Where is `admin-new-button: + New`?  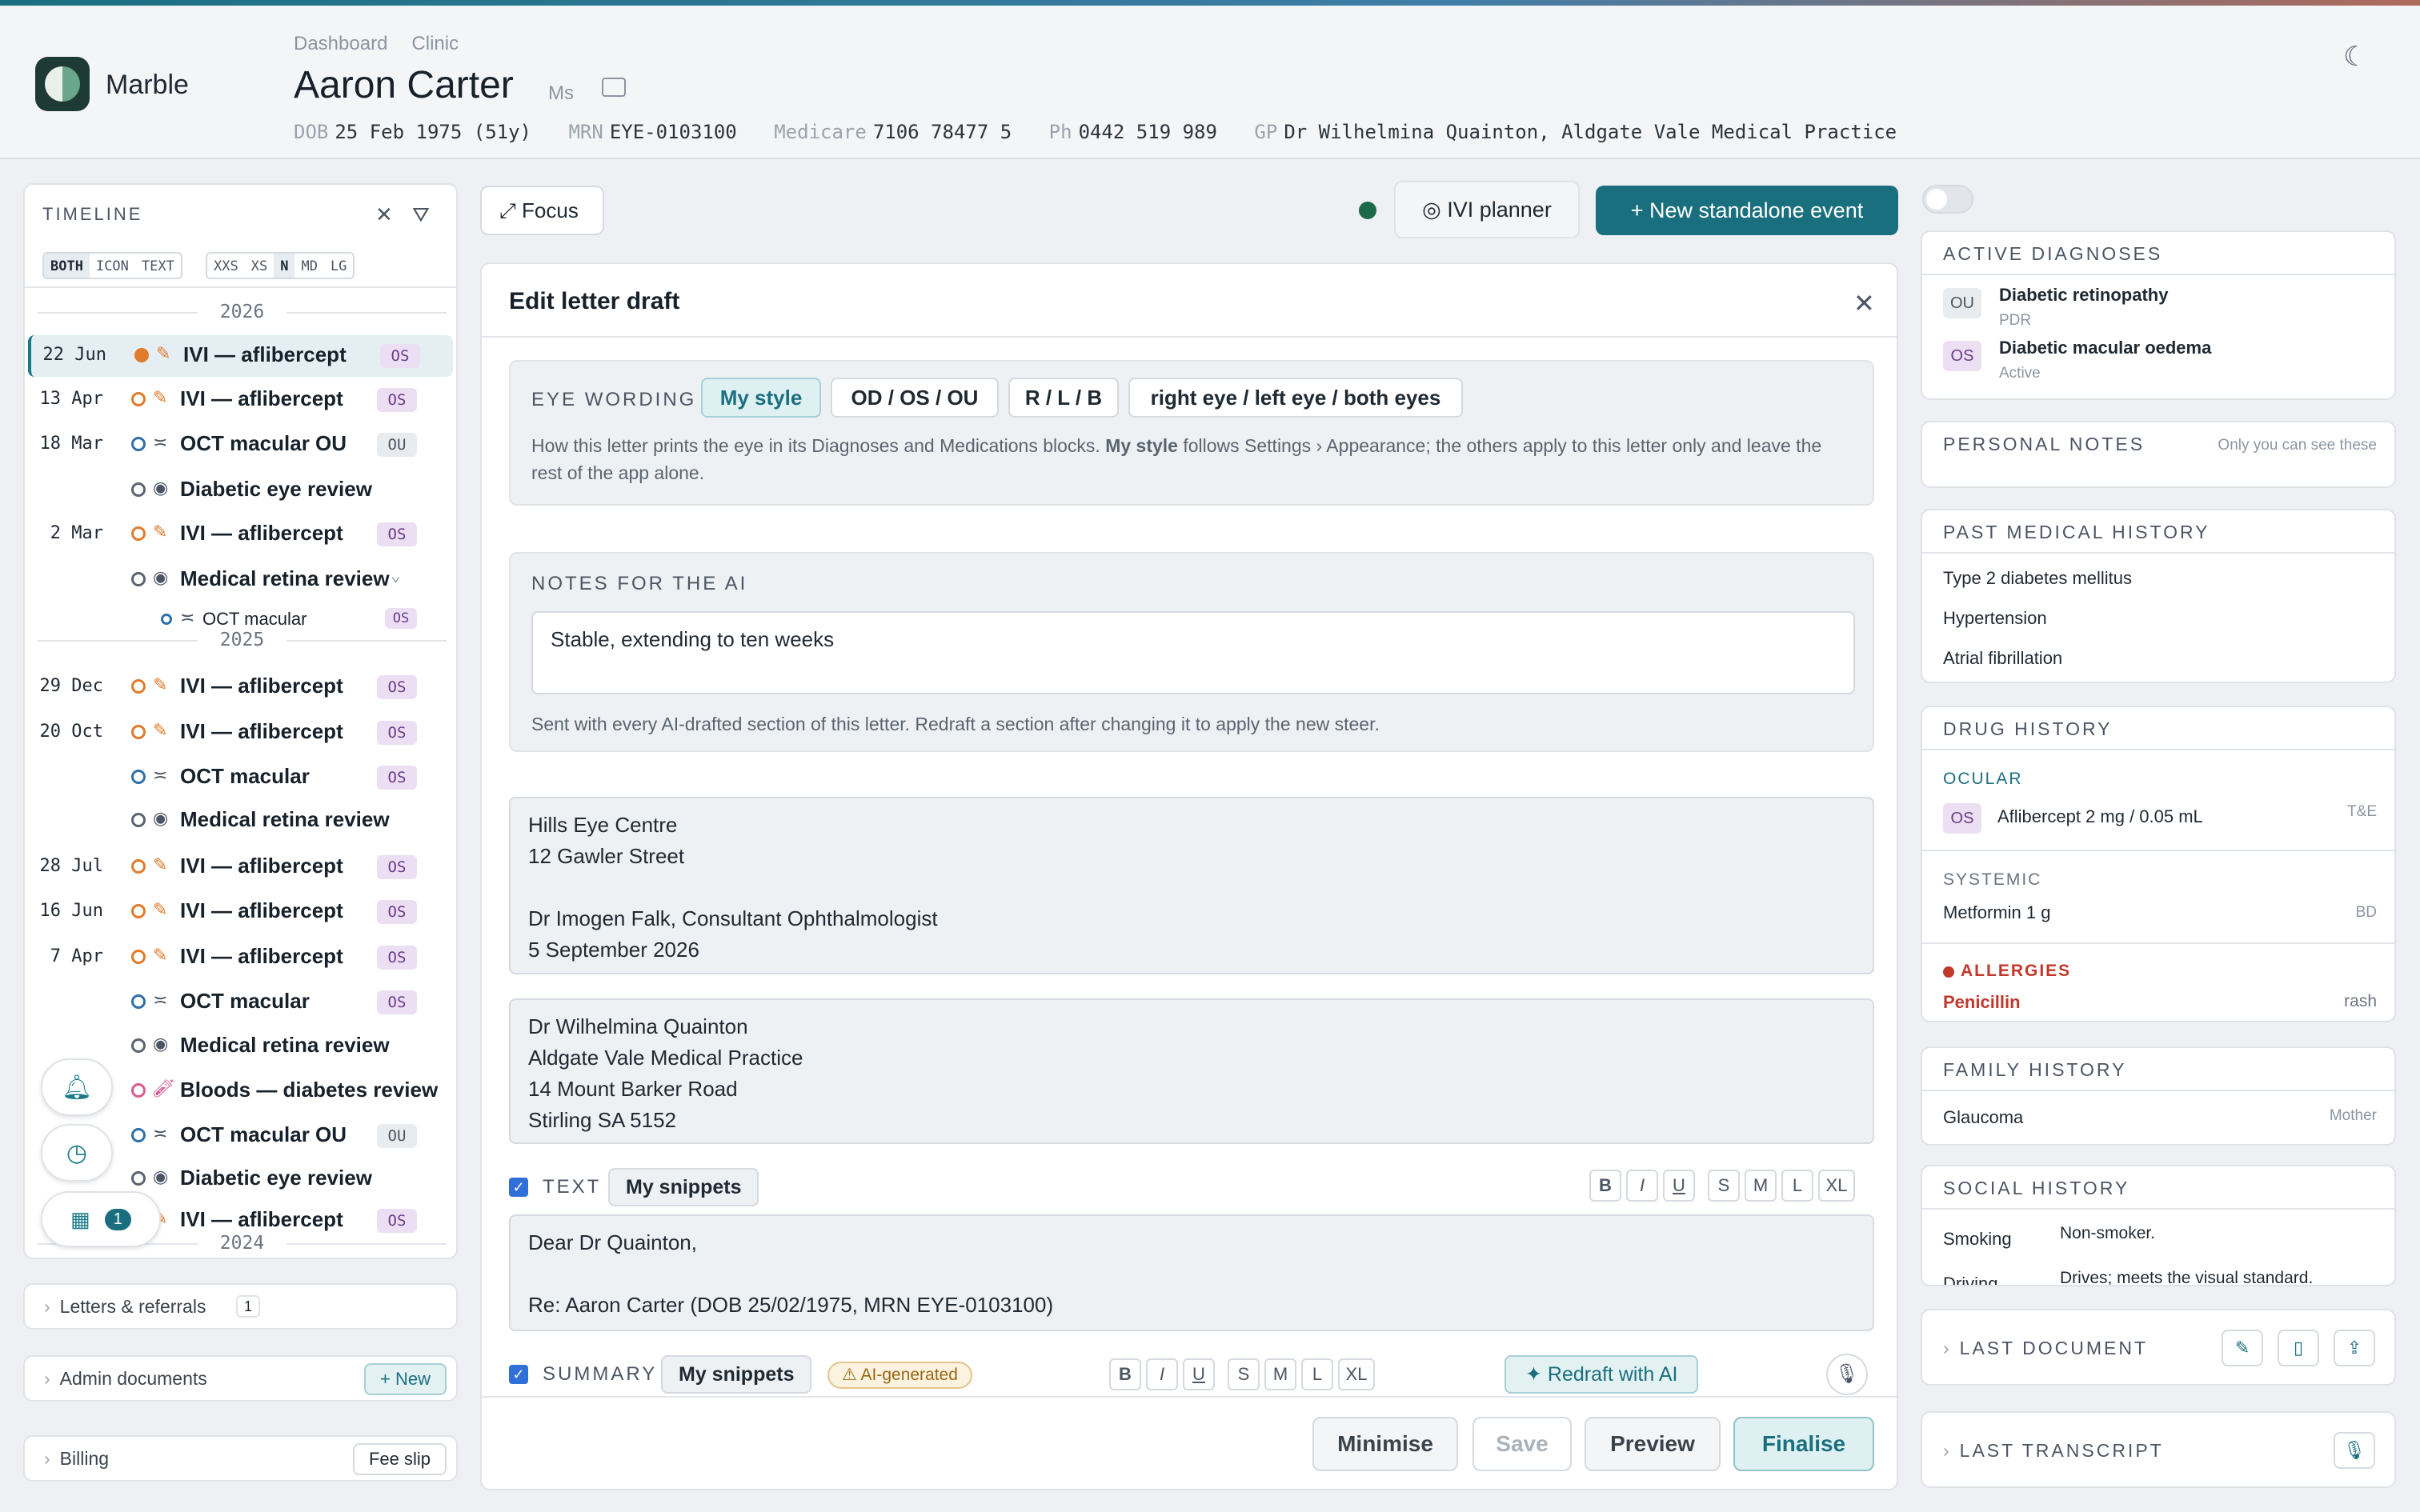
admin-new-button: + New is located at coordinates (405, 1379).